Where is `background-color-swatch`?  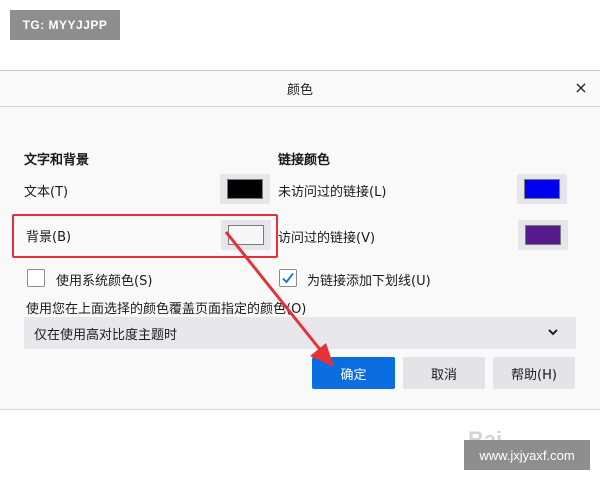
background-color-swatch is located at coordinates (246, 235).